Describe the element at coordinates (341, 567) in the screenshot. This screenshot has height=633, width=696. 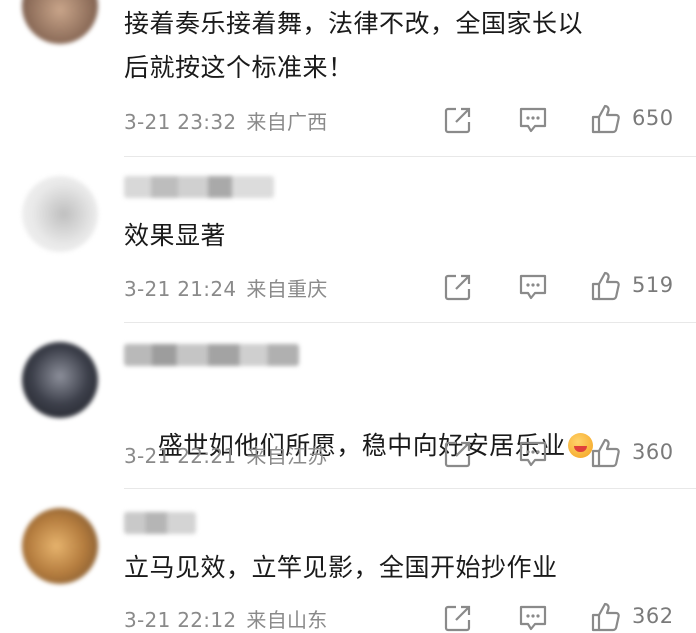
I see `comment-text: 立马见效，立竿见影，全国开始抄作业` at that location.